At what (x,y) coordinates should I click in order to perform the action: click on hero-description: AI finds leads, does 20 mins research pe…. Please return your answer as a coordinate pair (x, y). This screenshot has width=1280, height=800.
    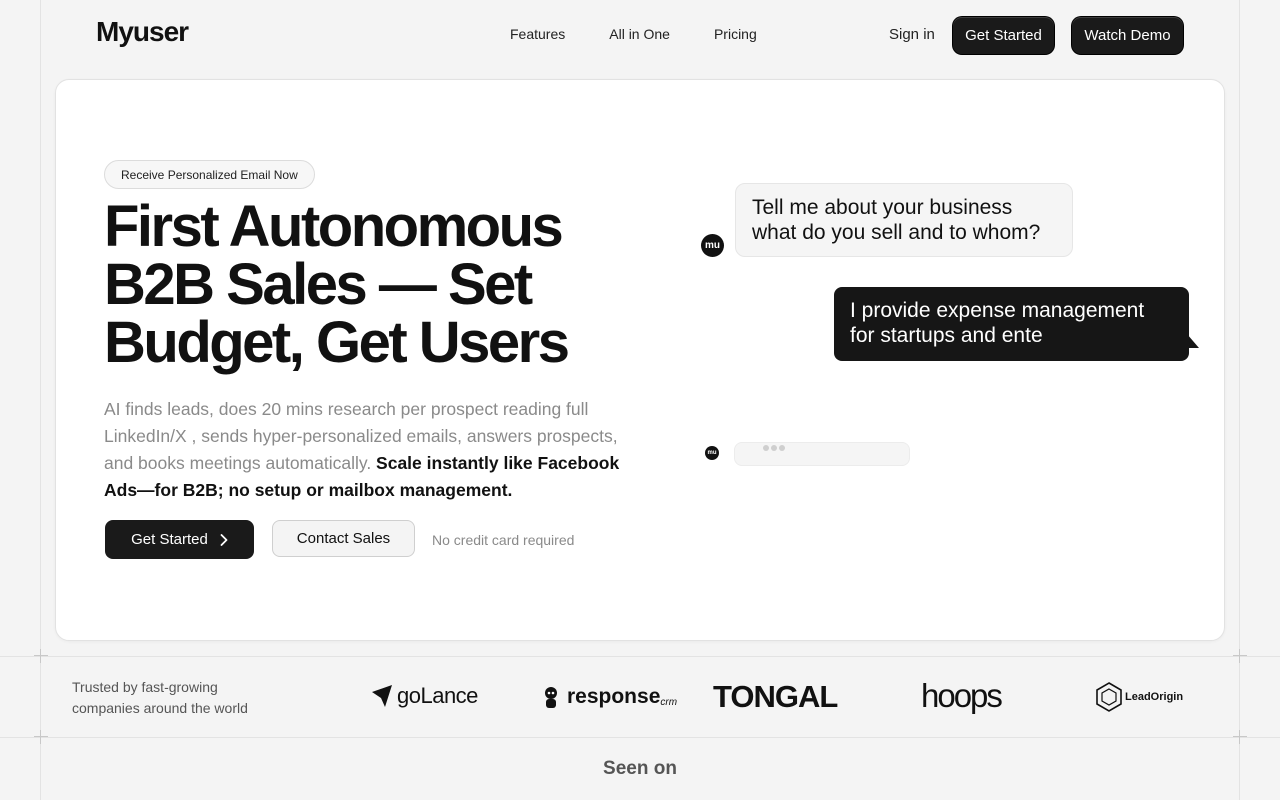
    Looking at the image, I should click on (374, 450).